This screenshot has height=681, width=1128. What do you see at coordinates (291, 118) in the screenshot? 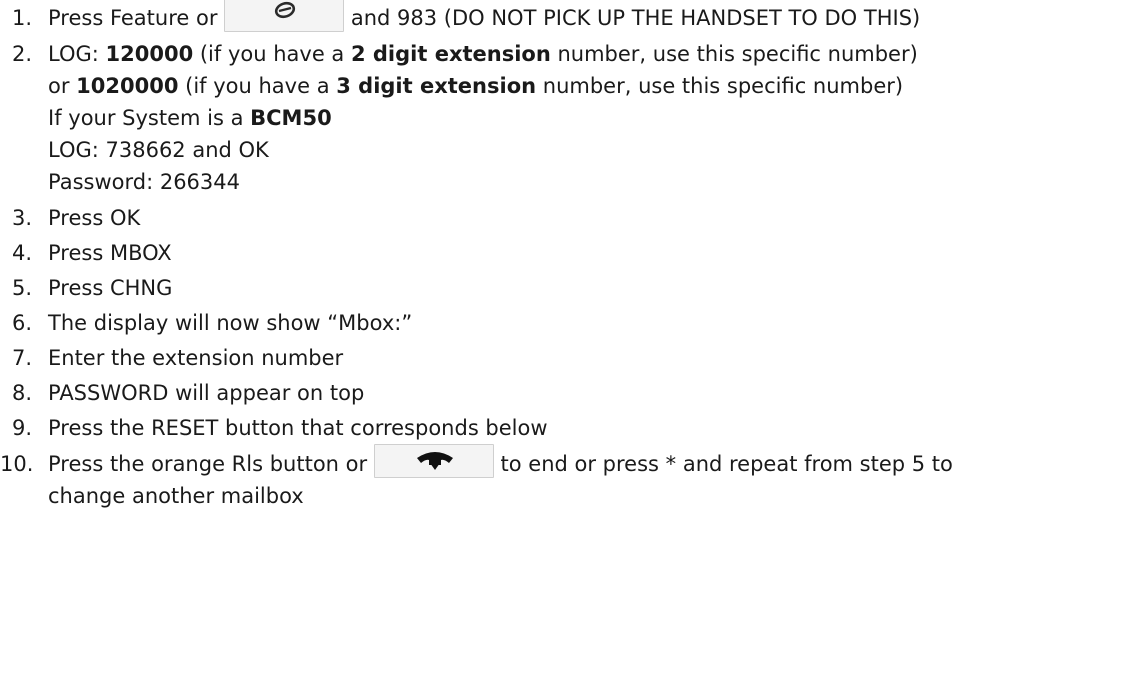
I see `system-name: BCM50` at bounding box center [291, 118].